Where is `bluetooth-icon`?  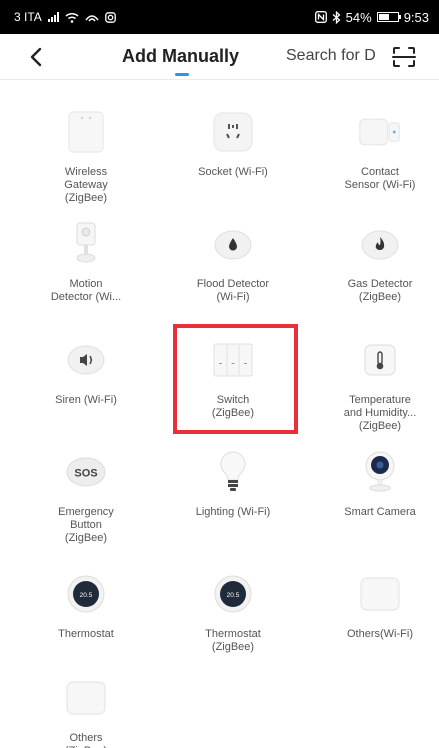 bluetooth-icon is located at coordinates (336, 17).